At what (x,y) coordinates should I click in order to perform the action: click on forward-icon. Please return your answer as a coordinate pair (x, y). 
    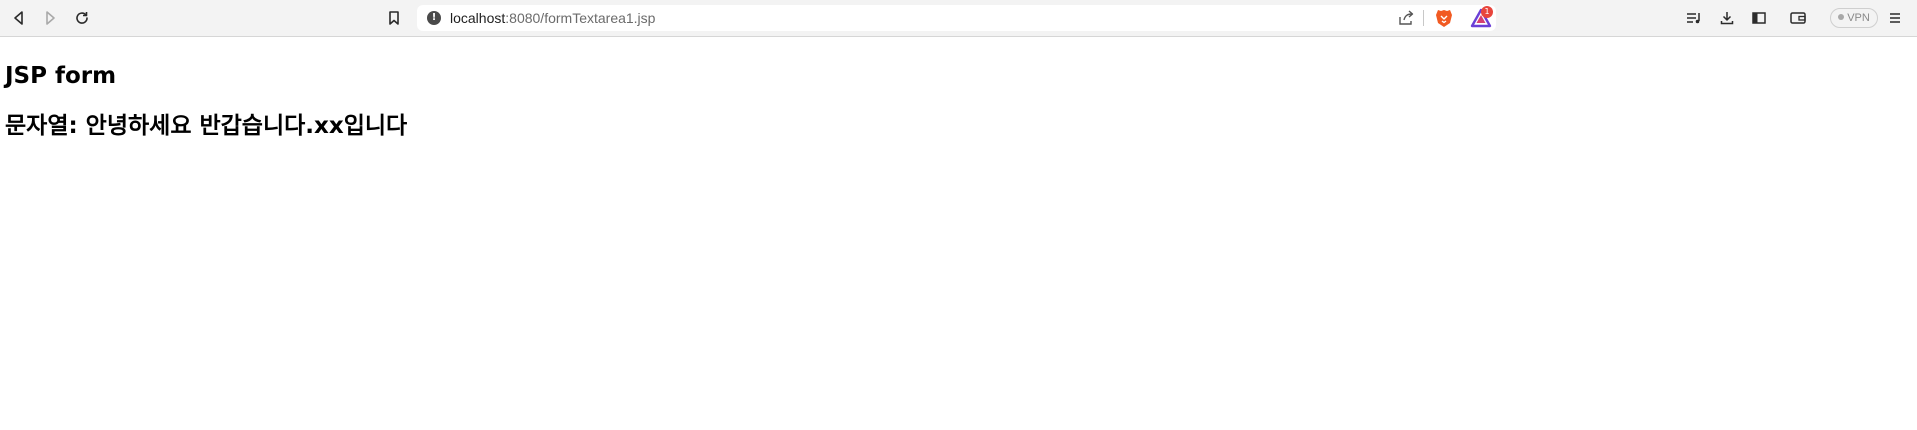
    Looking at the image, I should click on (50, 18).